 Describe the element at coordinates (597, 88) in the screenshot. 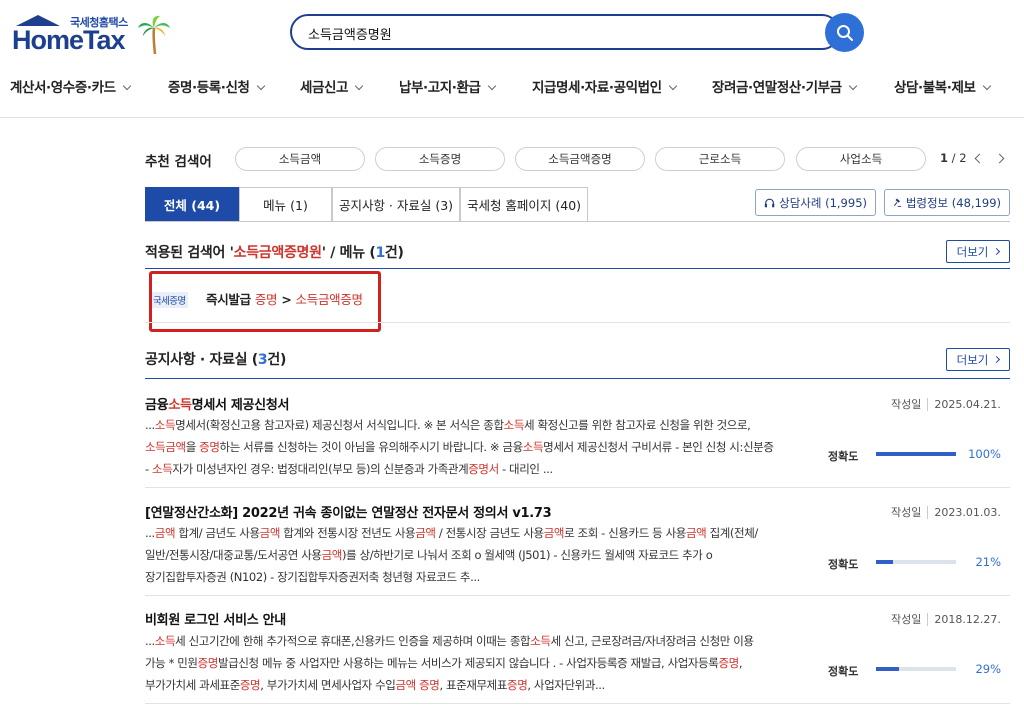

I see `gnb-label: 지급명세·자료·공익법인` at that location.